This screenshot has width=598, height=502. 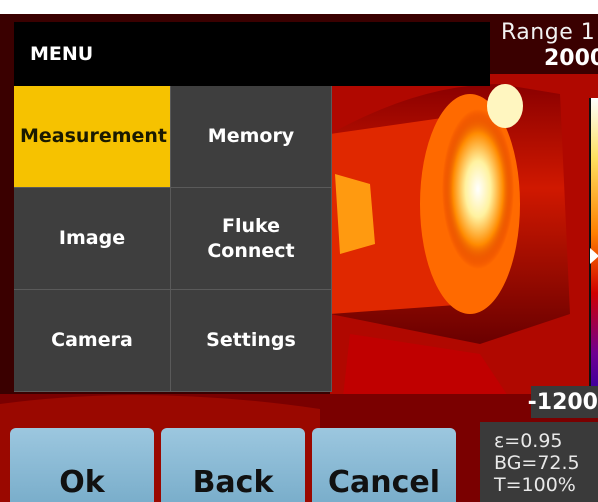 What do you see at coordinates (571, 58) in the screenshot?
I see `range-max-value: 2000` at bounding box center [571, 58].